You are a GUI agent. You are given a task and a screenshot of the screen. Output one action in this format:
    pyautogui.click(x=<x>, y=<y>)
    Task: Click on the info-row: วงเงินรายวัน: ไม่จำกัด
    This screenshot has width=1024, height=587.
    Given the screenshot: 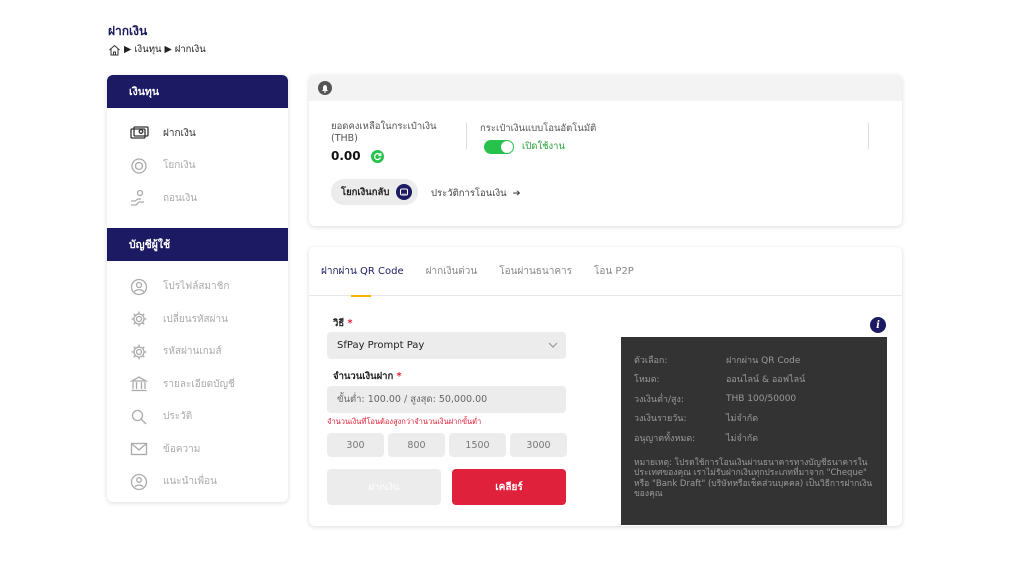 What is the action you would take?
    pyautogui.click(x=696, y=419)
    